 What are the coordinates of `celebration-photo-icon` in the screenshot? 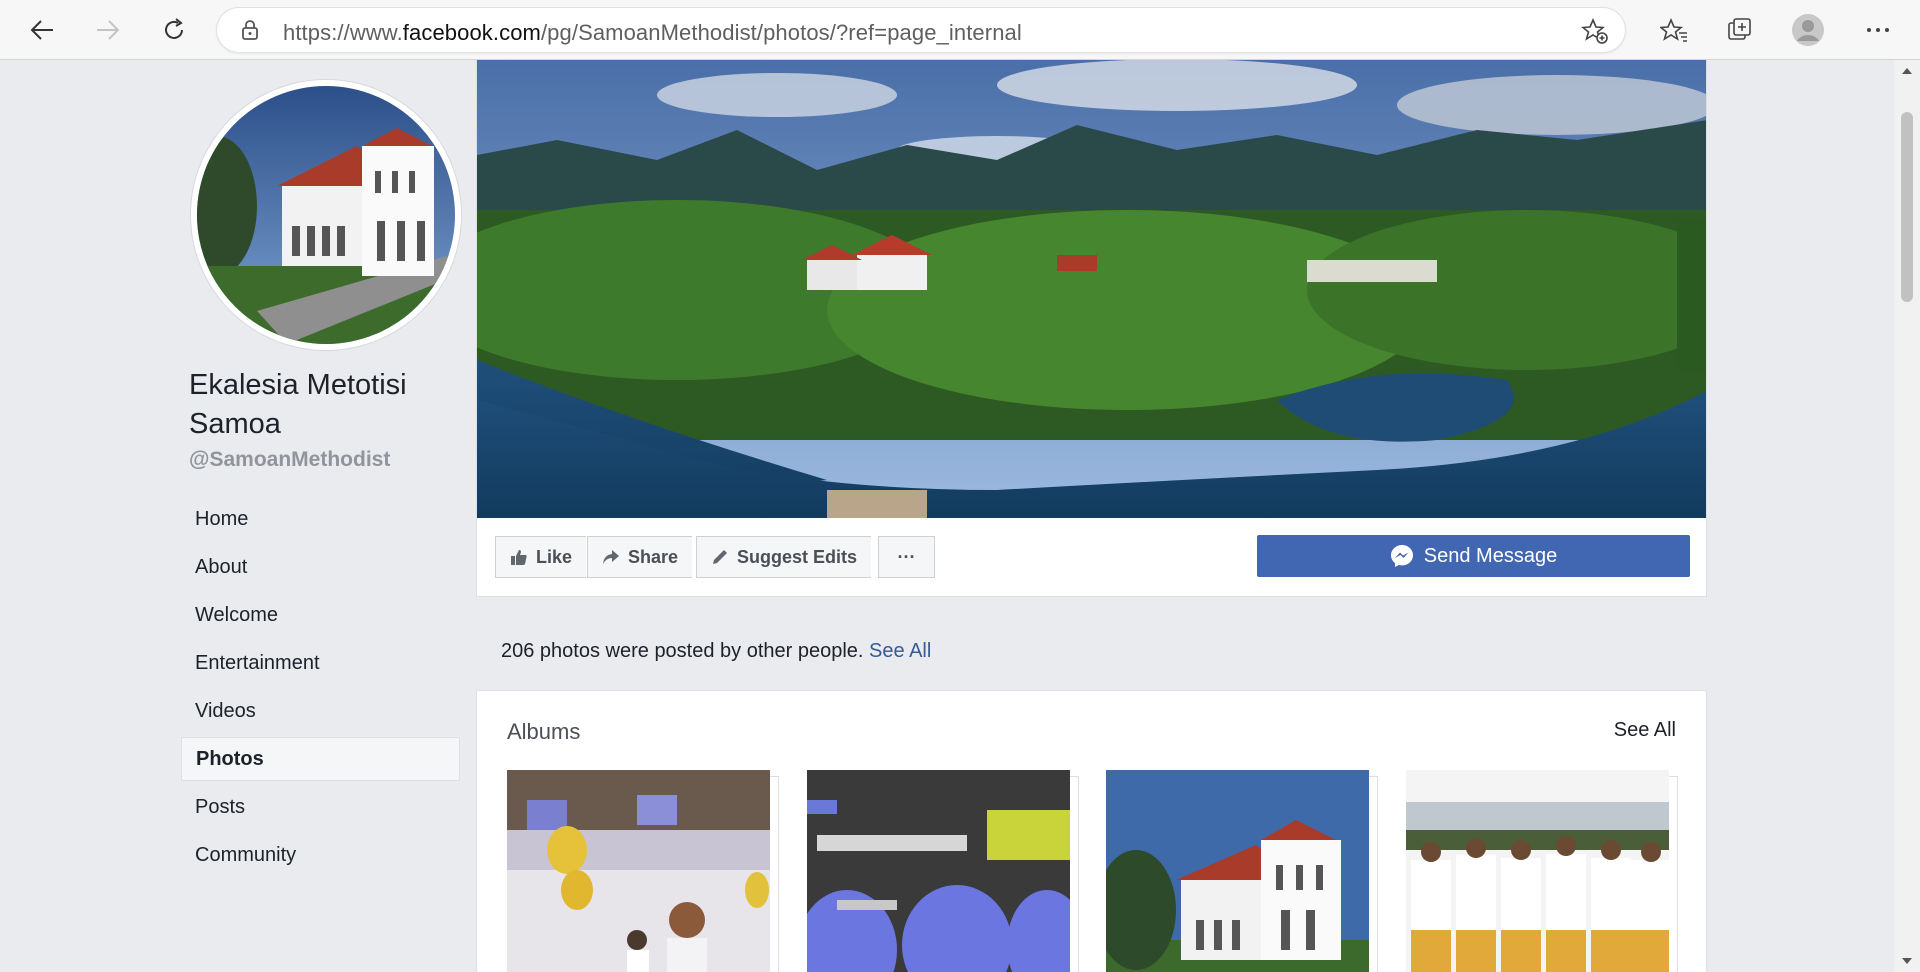 It's located at (638, 871).